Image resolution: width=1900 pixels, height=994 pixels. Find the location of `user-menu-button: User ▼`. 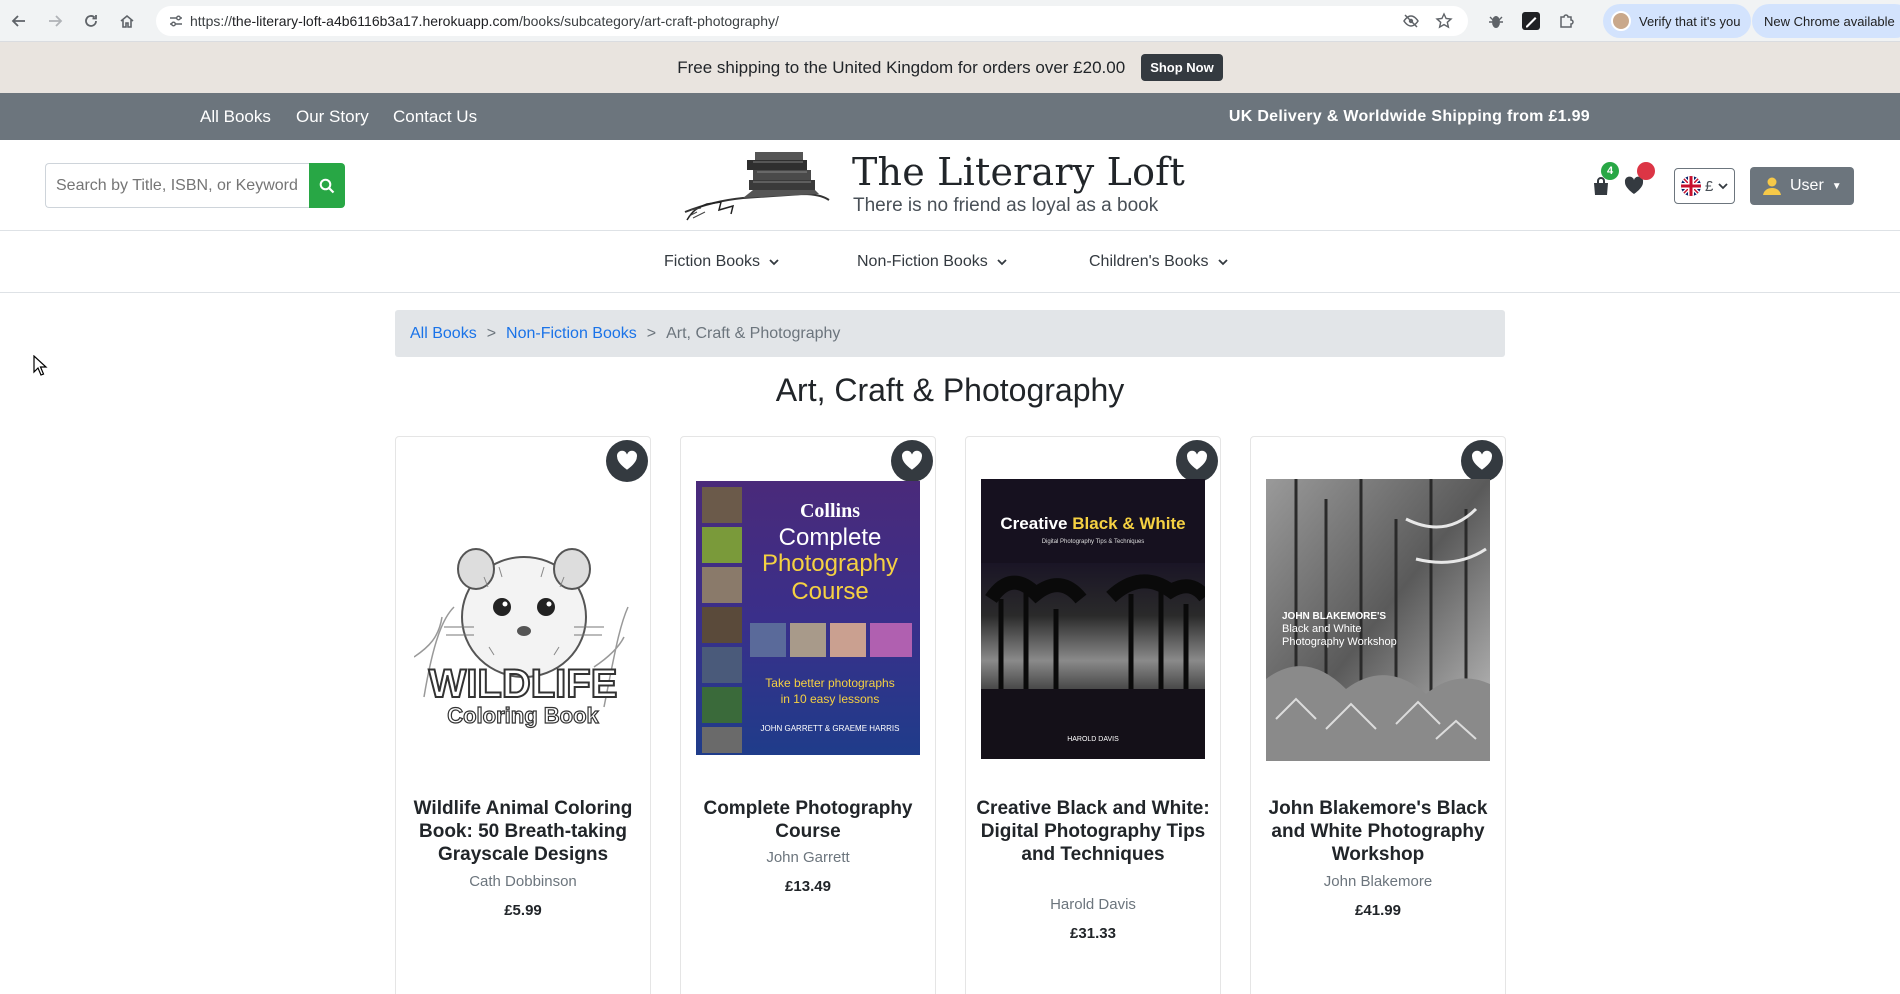

user-menu-button: User ▼ is located at coordinates (1802, 186).